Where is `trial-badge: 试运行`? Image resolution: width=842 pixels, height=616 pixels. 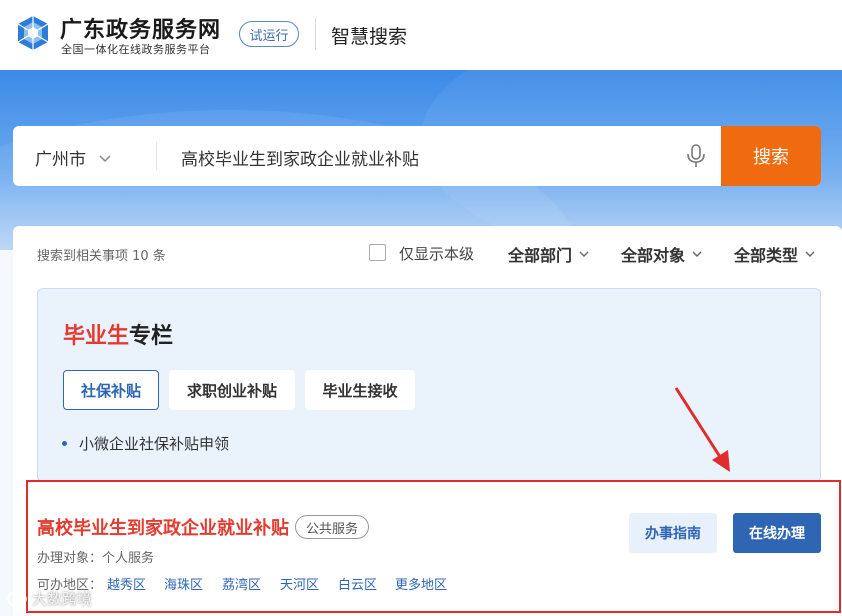 trial-badge: 试运行 is located at coordinates (269, 34).